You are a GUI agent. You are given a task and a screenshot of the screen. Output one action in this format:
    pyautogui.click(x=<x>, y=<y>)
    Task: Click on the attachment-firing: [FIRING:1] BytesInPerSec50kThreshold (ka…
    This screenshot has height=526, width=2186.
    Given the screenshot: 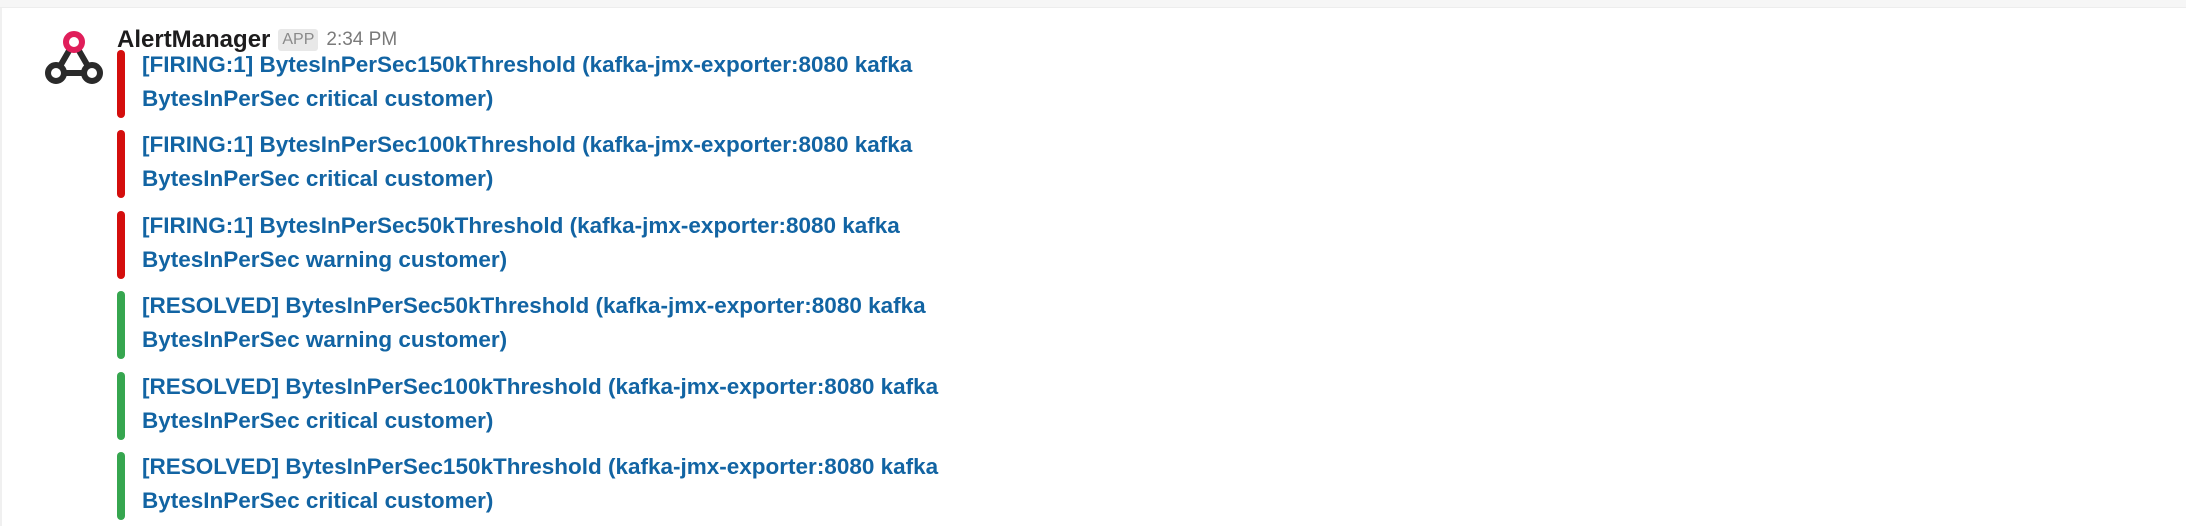 What is the action you would take?
    pyautogui.click(x=667, y=245)
    